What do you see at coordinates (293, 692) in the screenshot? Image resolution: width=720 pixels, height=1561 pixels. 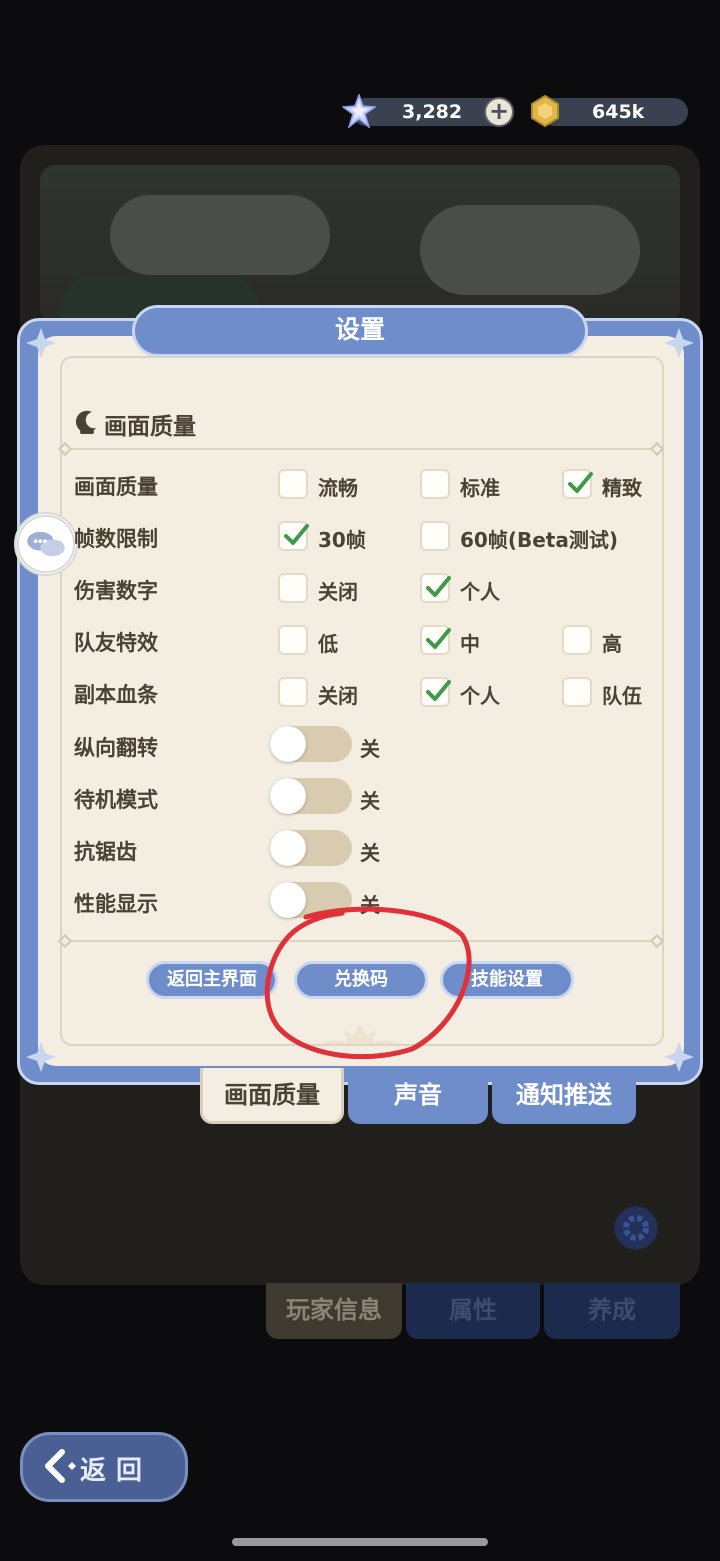 I see `checkbox-hp-off` at bounding box center [293, 692].